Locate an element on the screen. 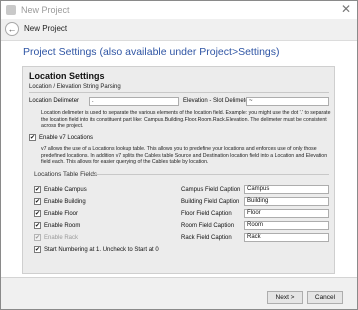 This screenshot has width=358, height=310. location-delimiter-input: . is located at coordinates (134, 101).